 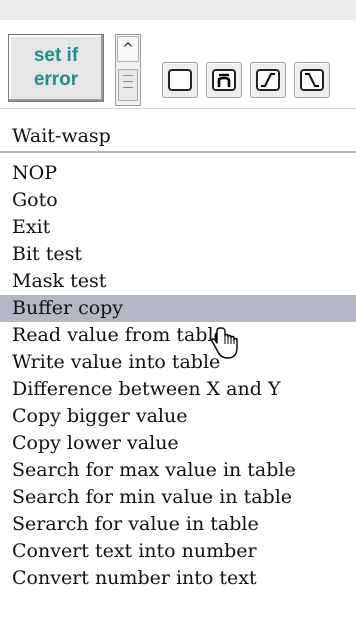 I want to click on falling-curve-button, so click(x=312, y=80).